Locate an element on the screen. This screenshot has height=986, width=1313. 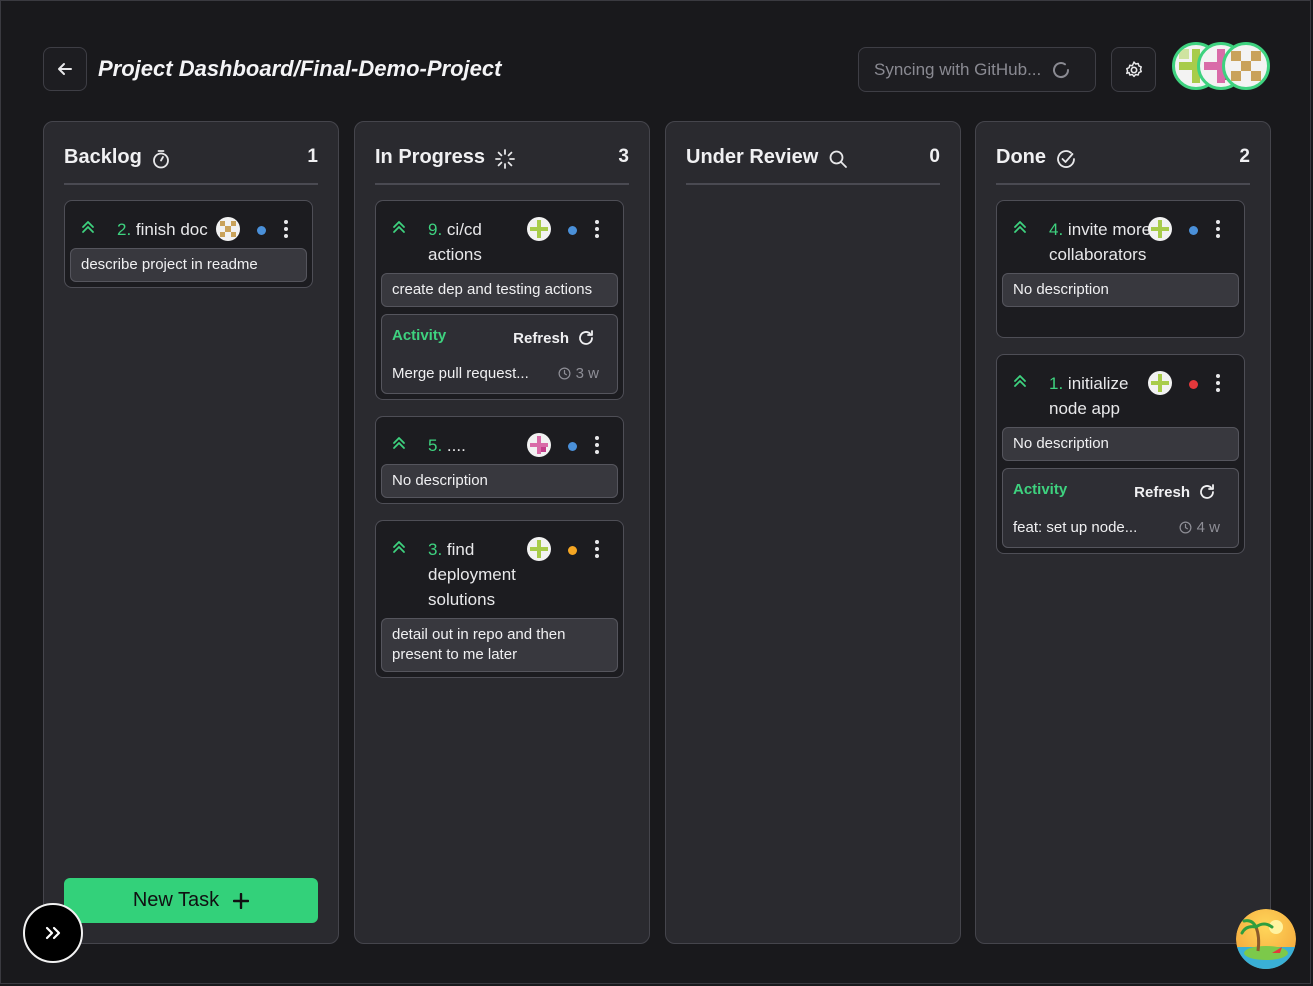
timer-icon is located at coordinates (160, 159).